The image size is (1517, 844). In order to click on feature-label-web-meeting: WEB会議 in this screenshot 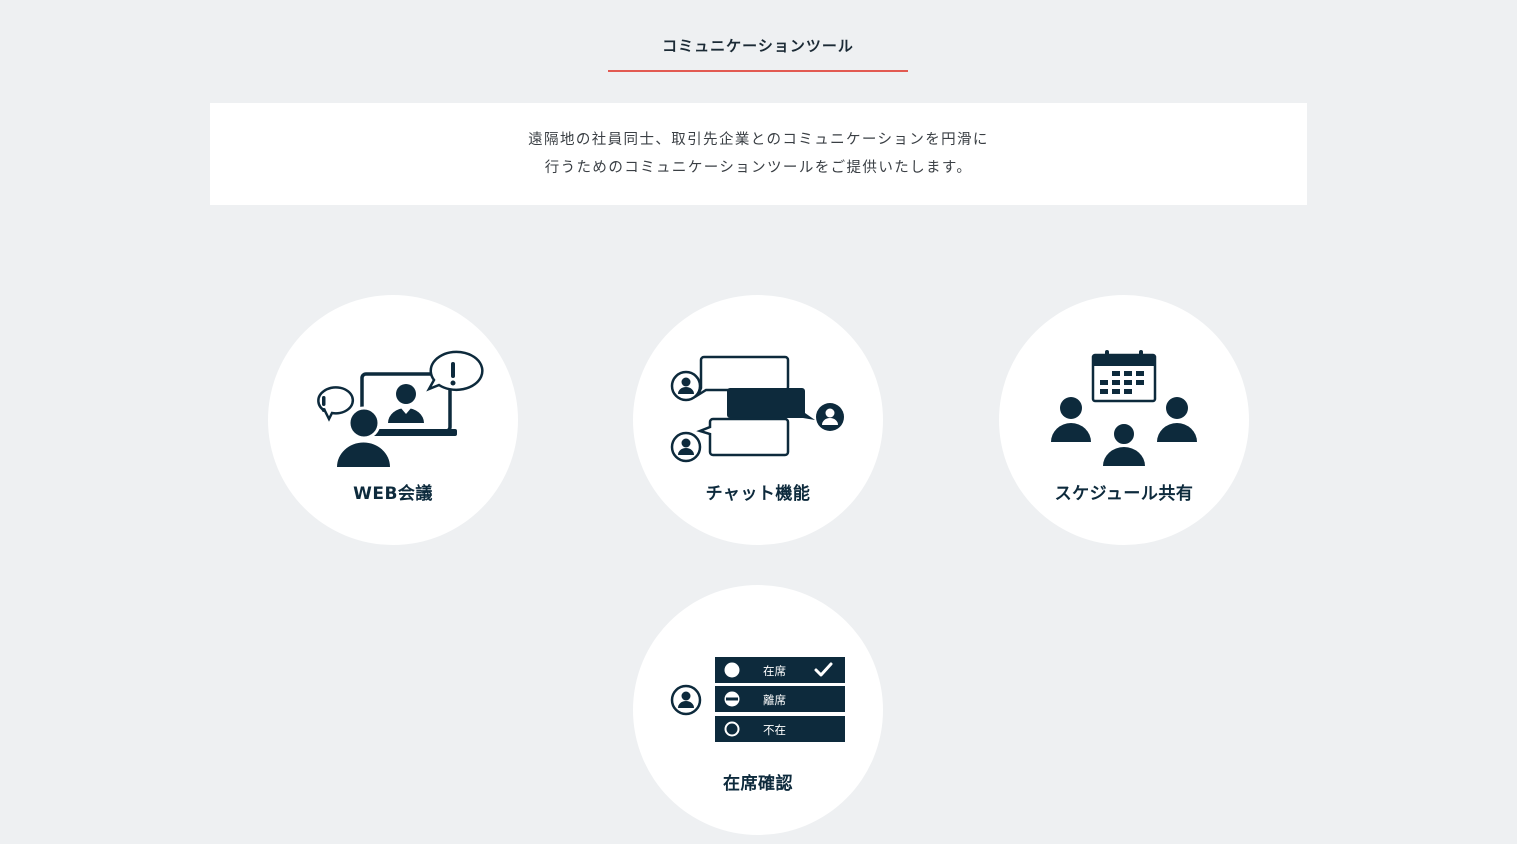, I will do `click(393, 494)`.